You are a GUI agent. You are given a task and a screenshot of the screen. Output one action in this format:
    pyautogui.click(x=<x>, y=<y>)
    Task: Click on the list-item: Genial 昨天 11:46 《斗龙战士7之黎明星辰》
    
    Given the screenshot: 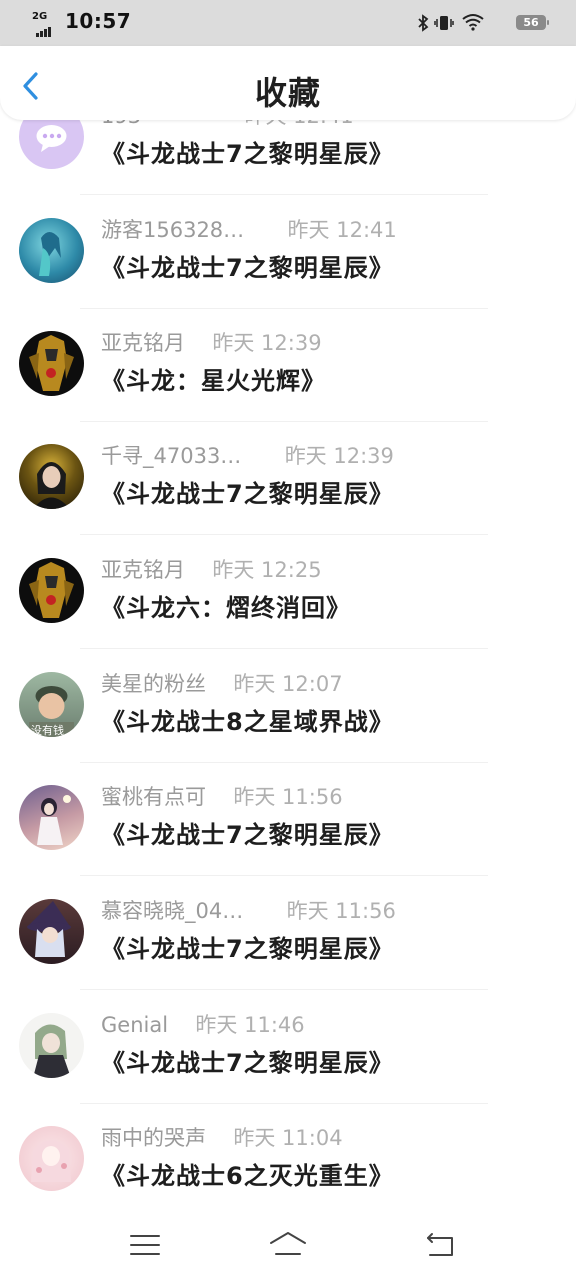 What is the action you would take?
    pyautogui.click(x=288, y=1047)
    